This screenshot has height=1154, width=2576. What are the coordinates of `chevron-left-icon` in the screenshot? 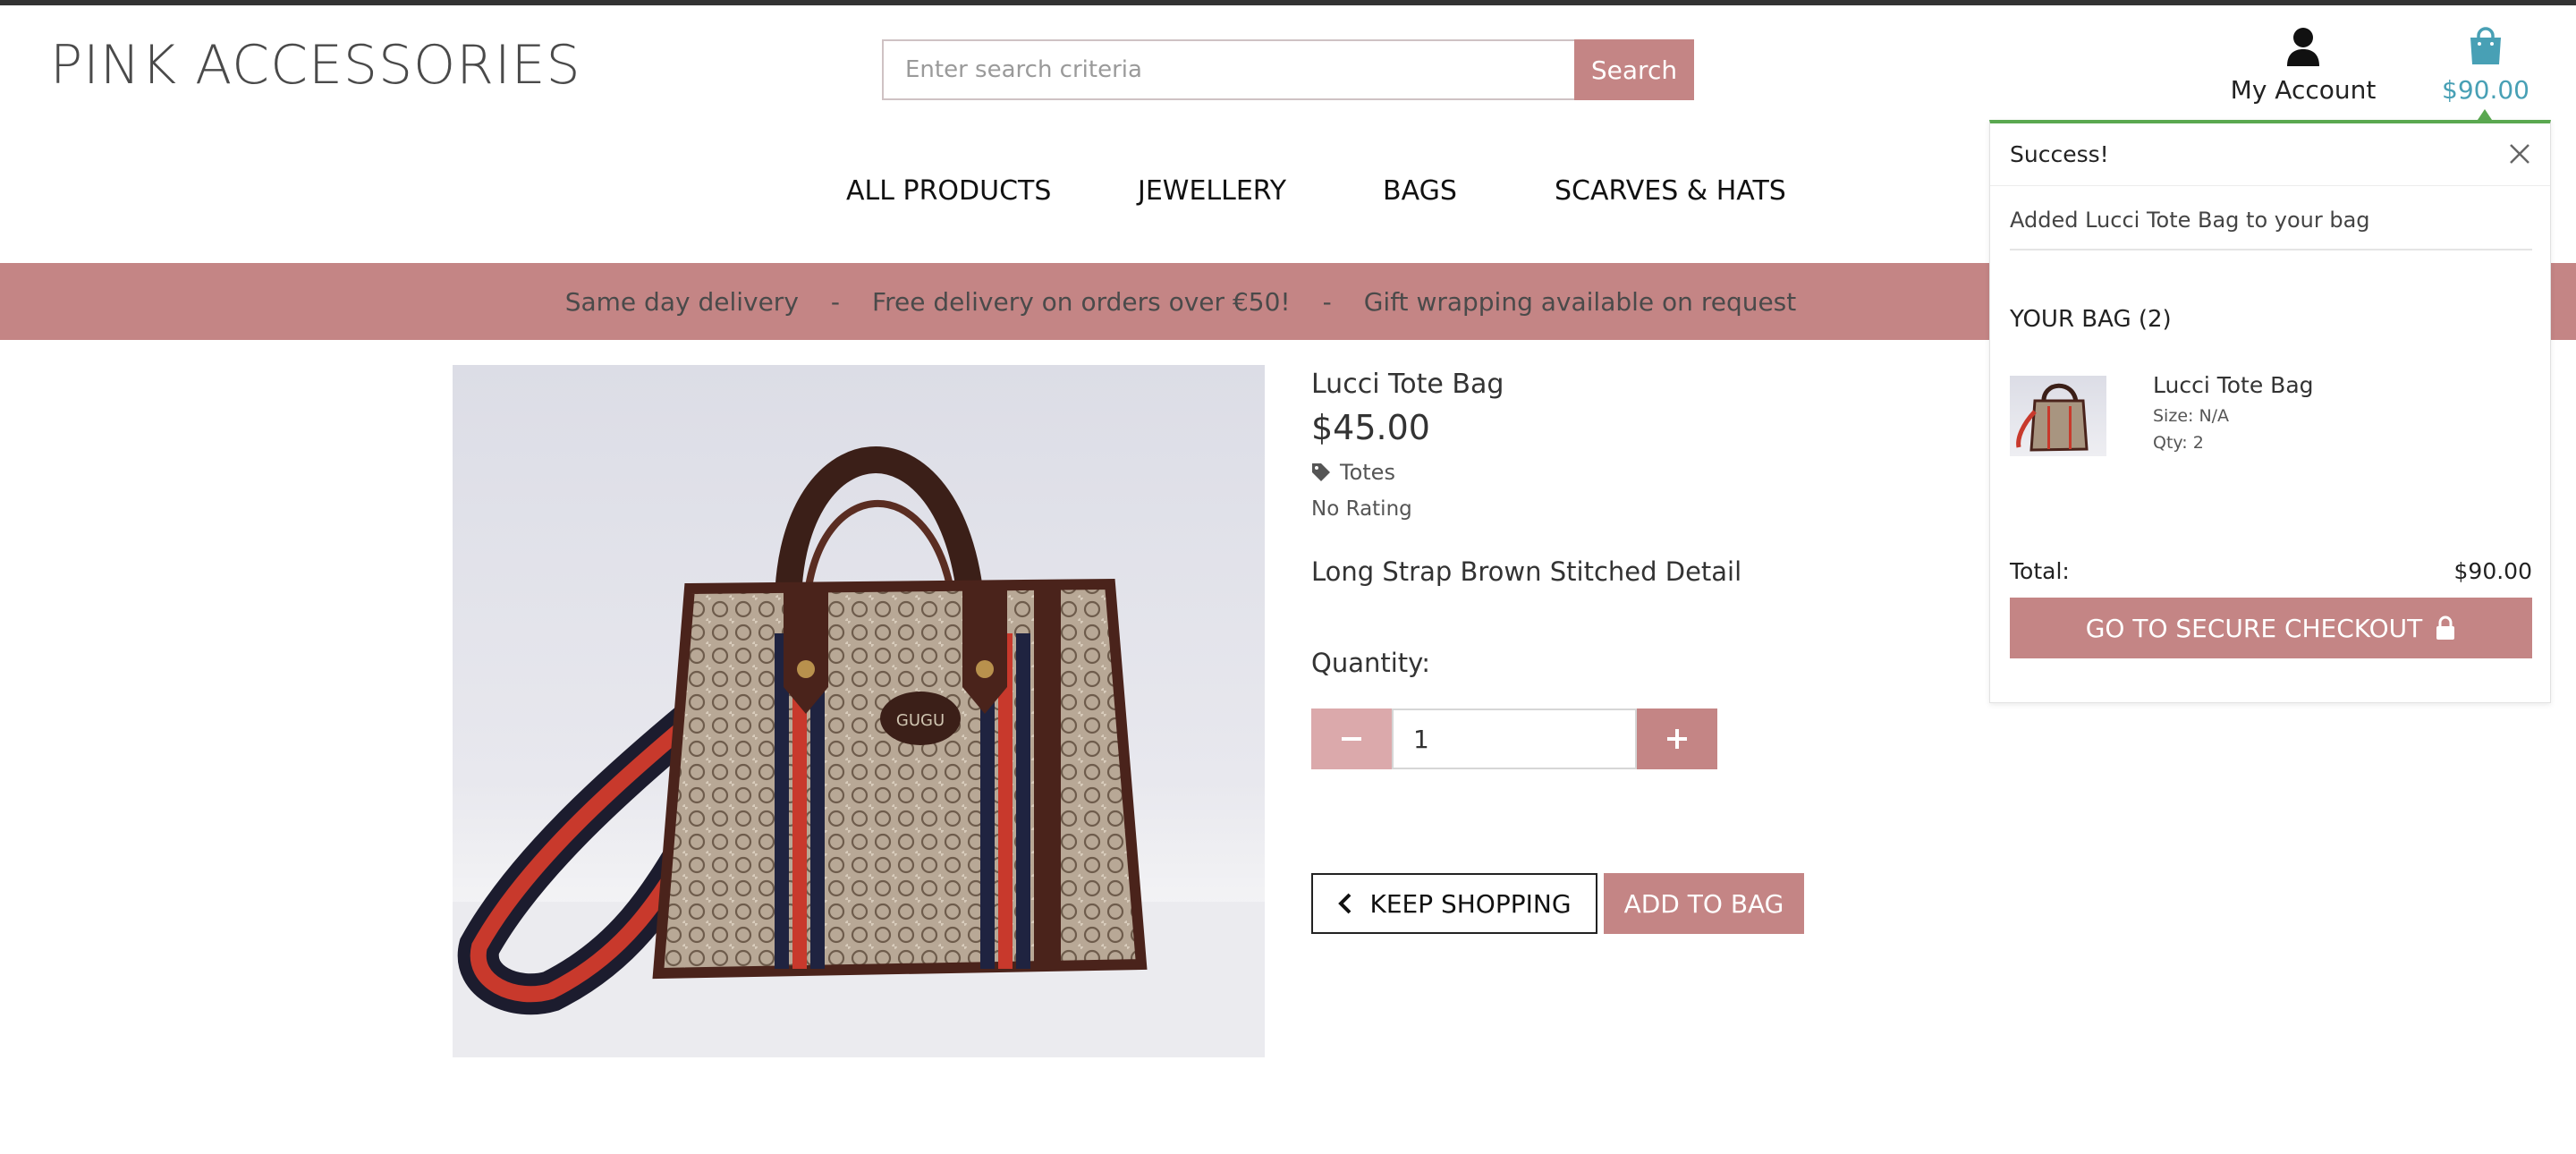 It's located at (1345, 903).